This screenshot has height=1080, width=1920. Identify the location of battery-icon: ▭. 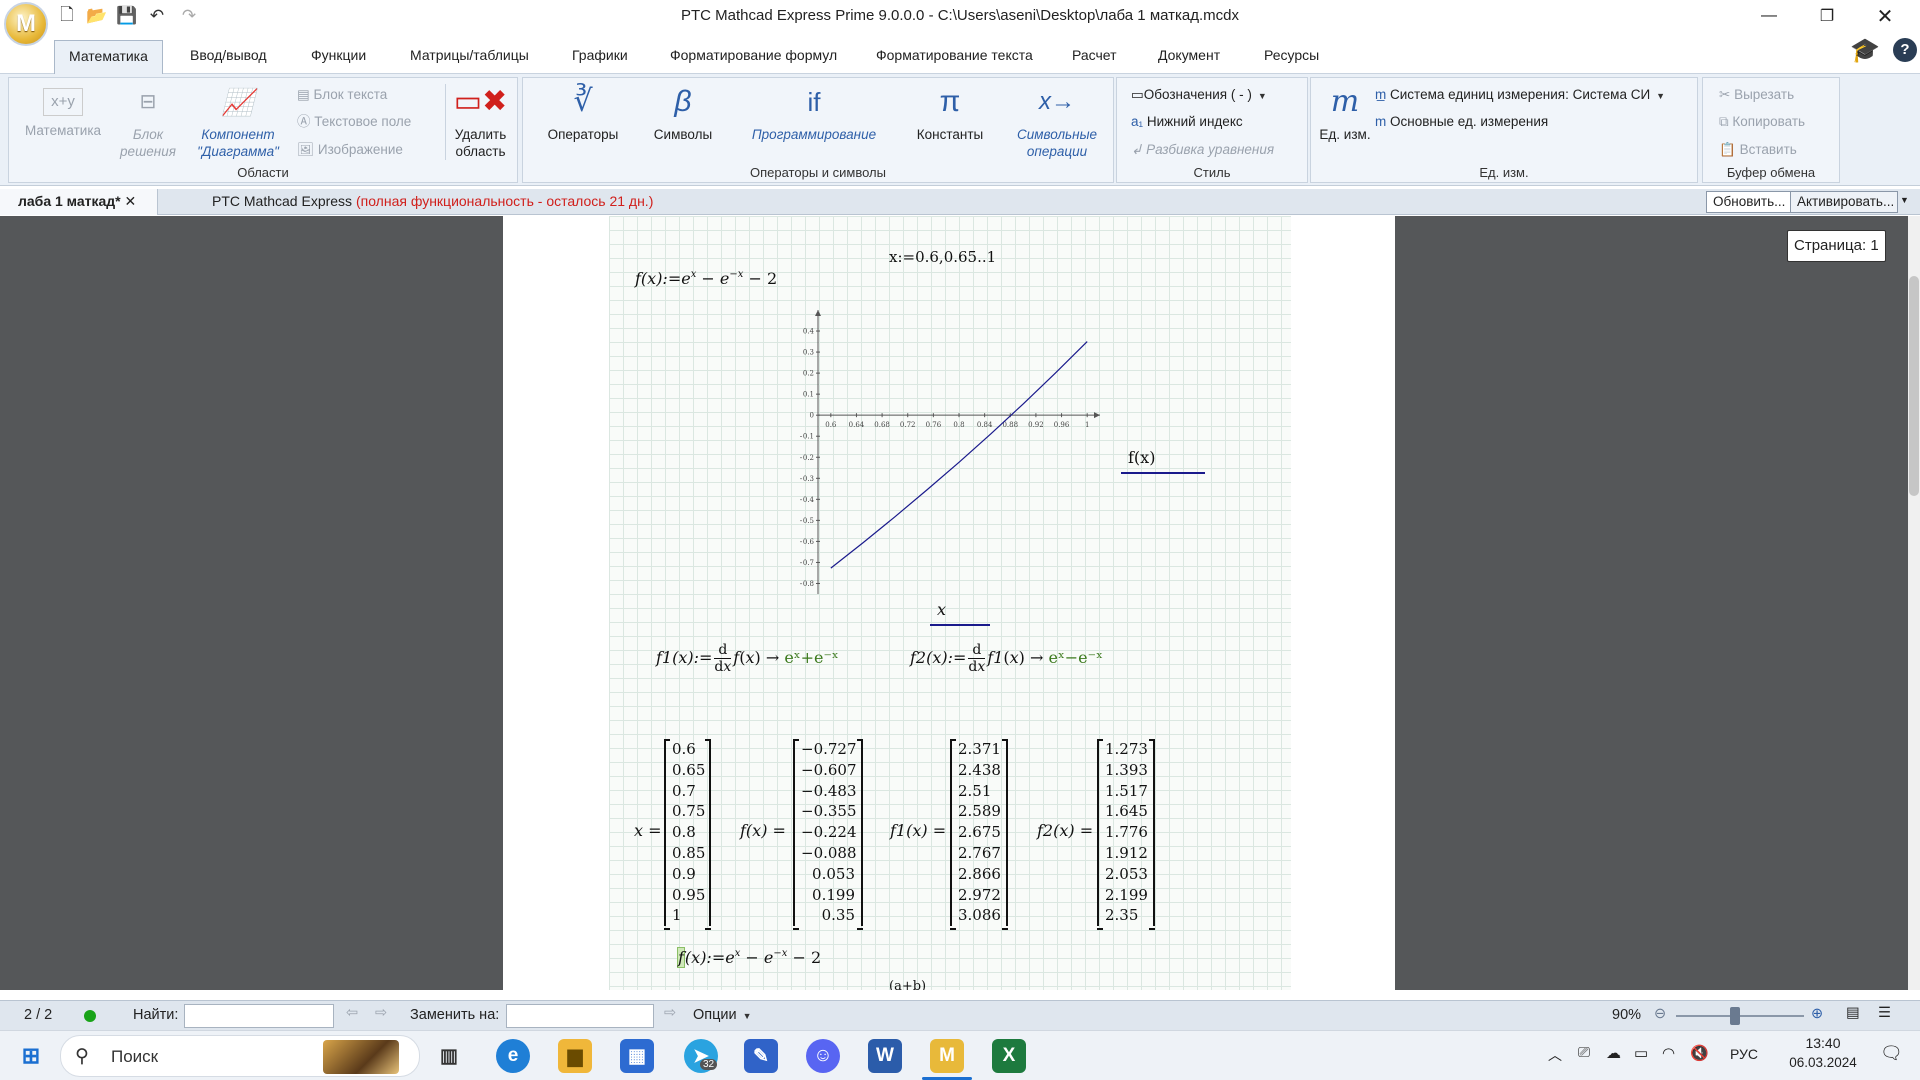
(1641, 1053).